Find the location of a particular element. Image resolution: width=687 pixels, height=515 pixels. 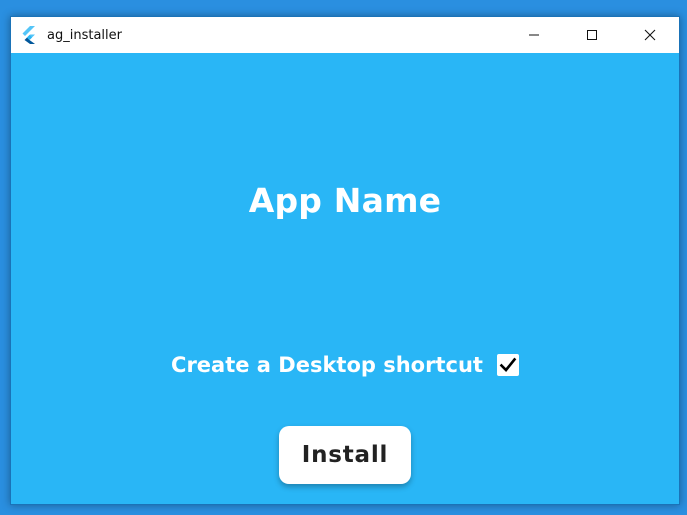

checkmark-icon is located at coordinates (508, 364).